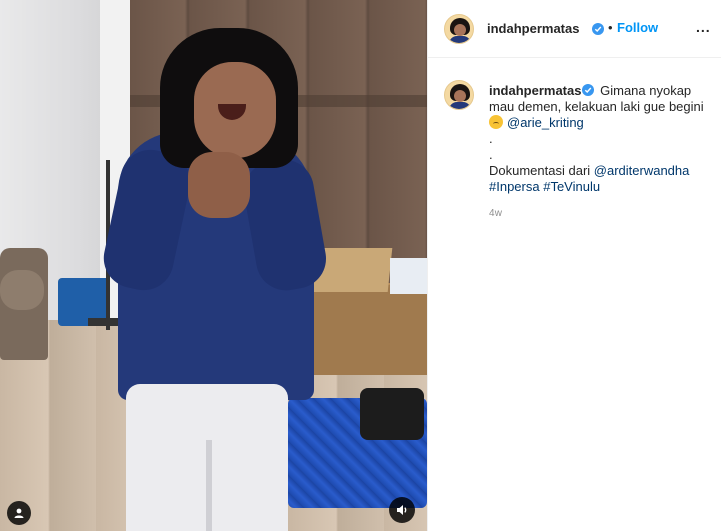 The width and height of the screenshot is (721, 531). I want to click on user-tags-button, so click(19, 513).